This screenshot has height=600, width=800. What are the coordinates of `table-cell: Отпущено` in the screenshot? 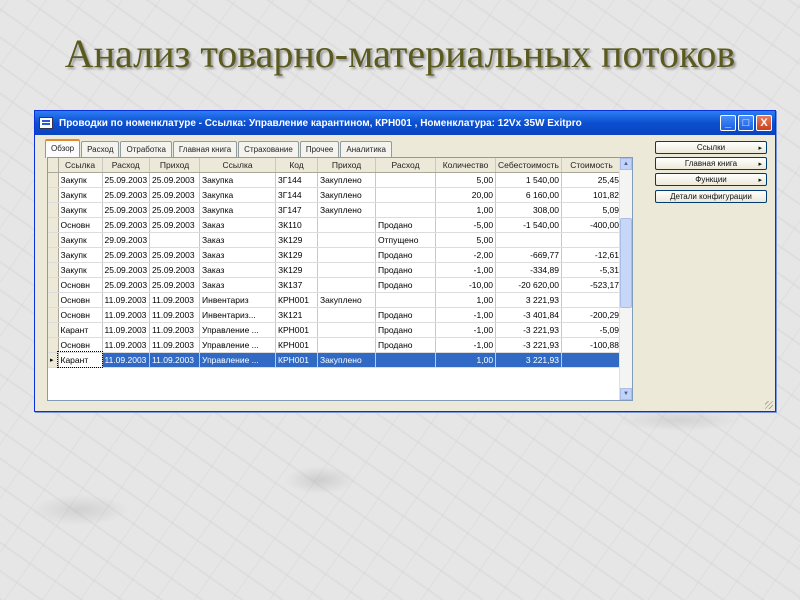 It's located at (406, 240).